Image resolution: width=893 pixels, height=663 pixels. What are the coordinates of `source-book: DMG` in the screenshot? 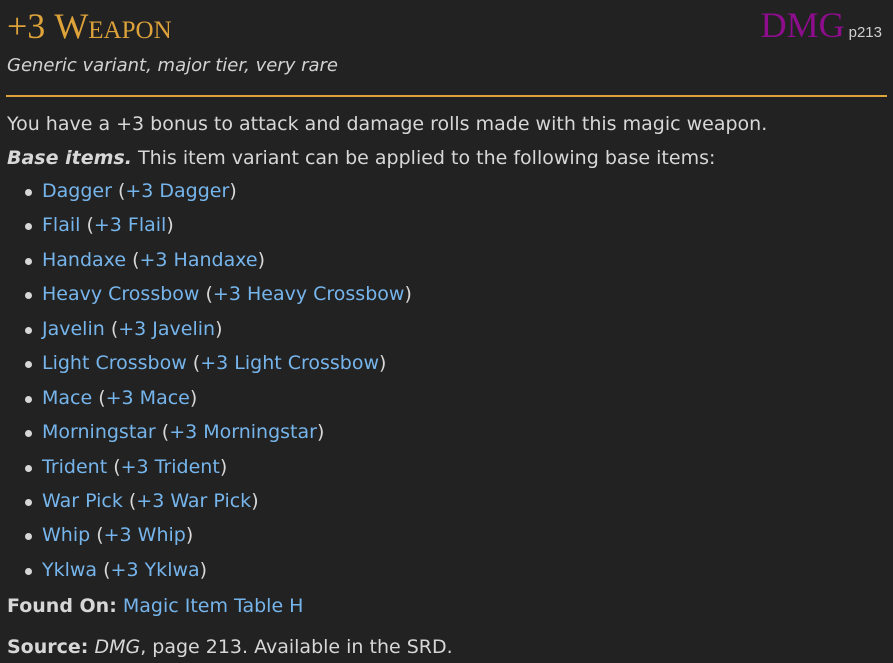 It's located at (117, 647).